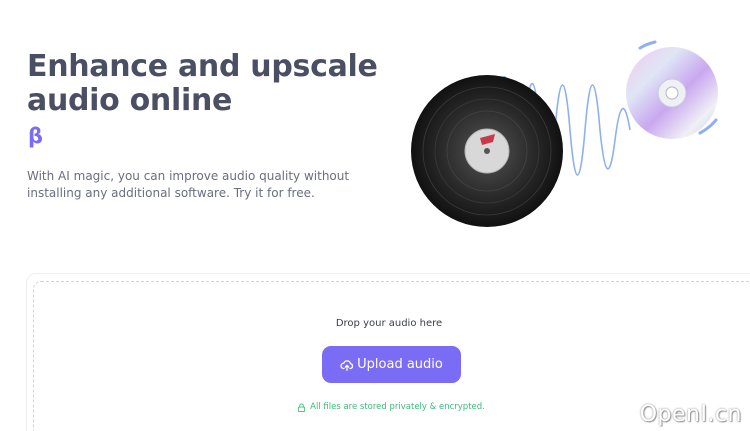  I want to click on upload-audio-button: Upload audio, so click(391, 364).